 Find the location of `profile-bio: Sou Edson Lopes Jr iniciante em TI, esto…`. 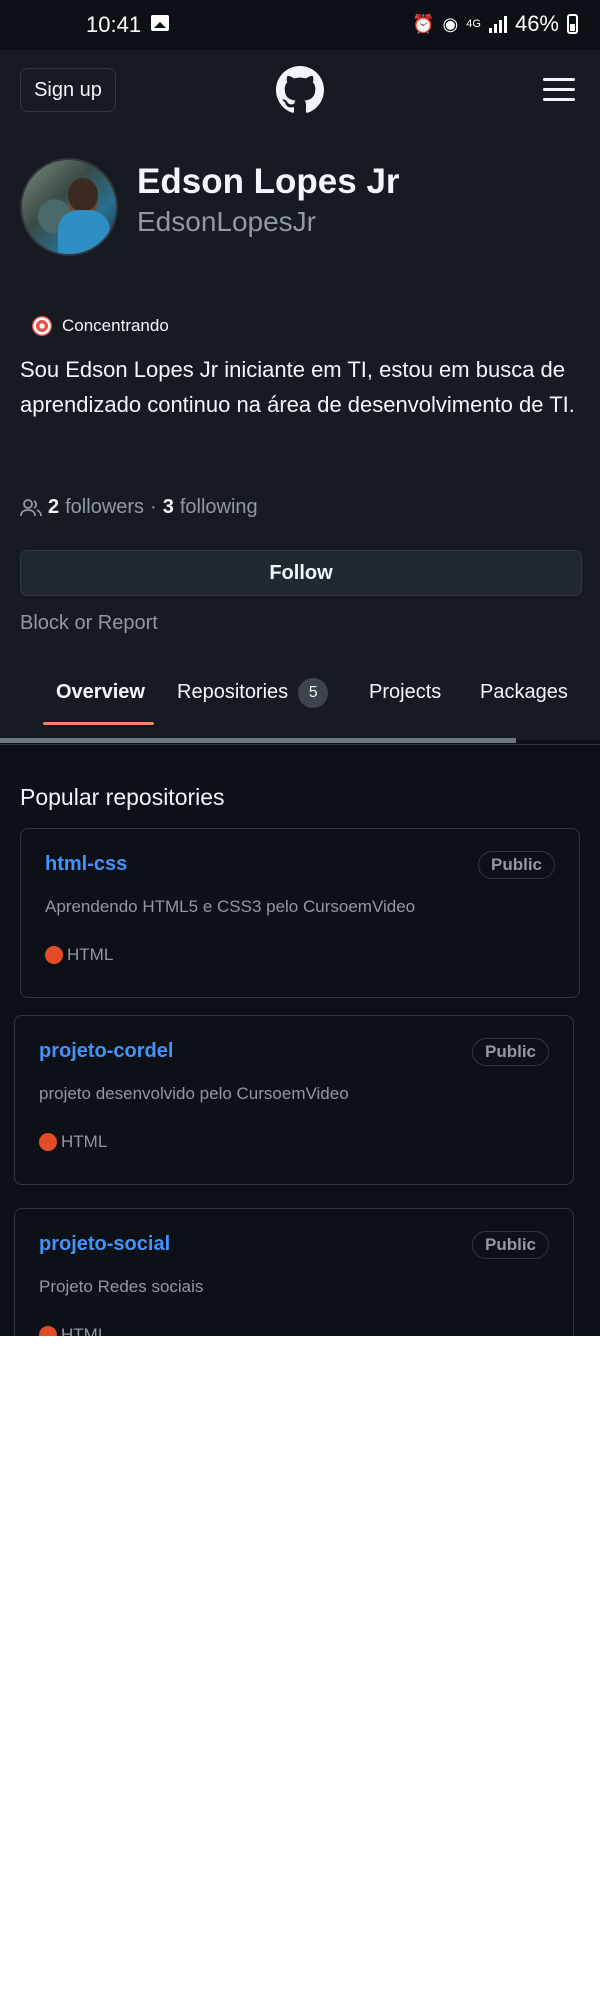

profile-bio: Sou Edson Lopes Jr iniciante em TI, esto… is located at coordinates (297, 387).